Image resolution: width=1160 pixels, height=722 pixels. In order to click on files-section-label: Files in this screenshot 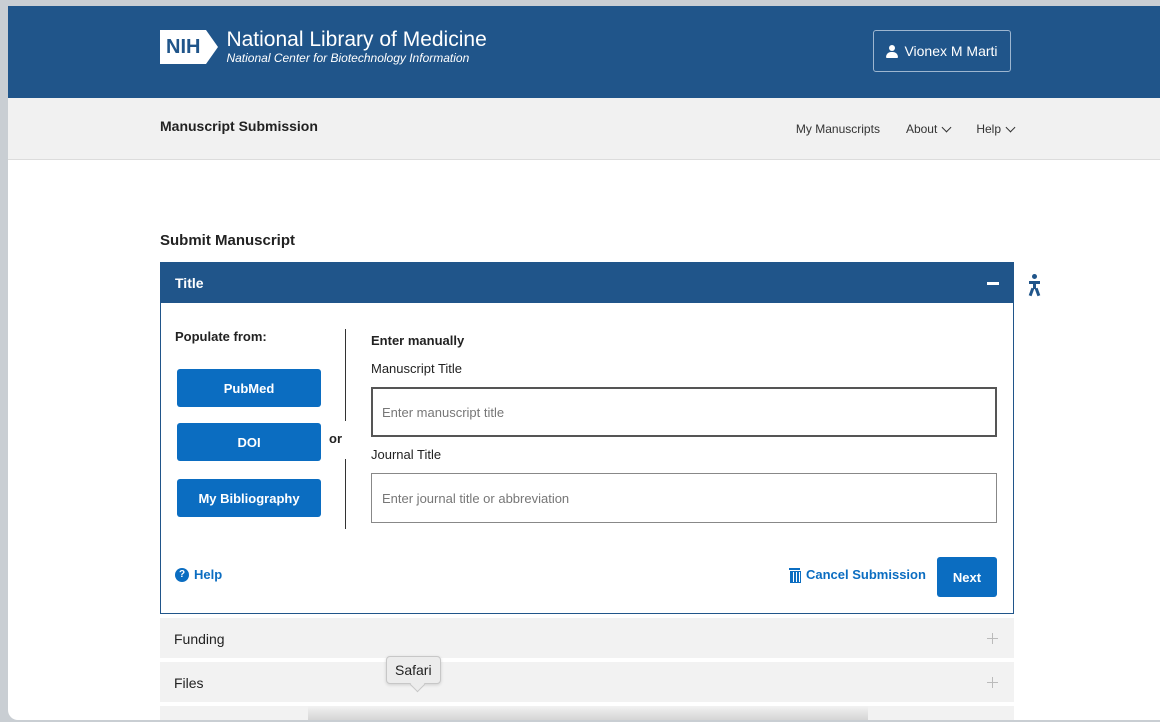, I will do `click(189, 683)`.